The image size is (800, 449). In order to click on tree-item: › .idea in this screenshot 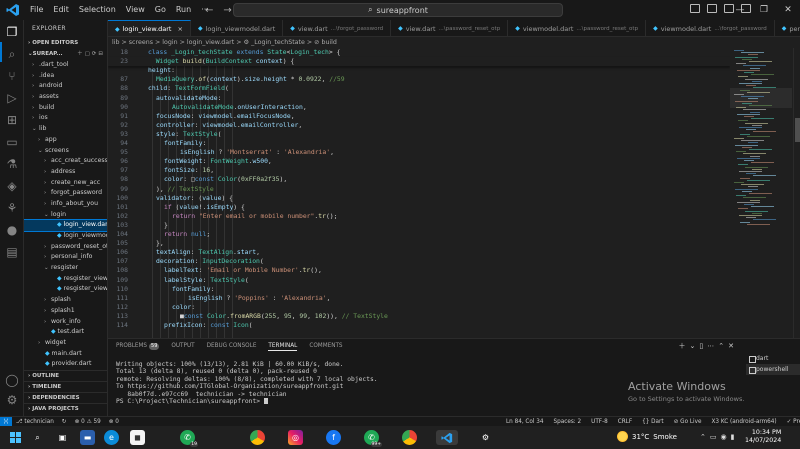, I will do `click(65, 76)`.